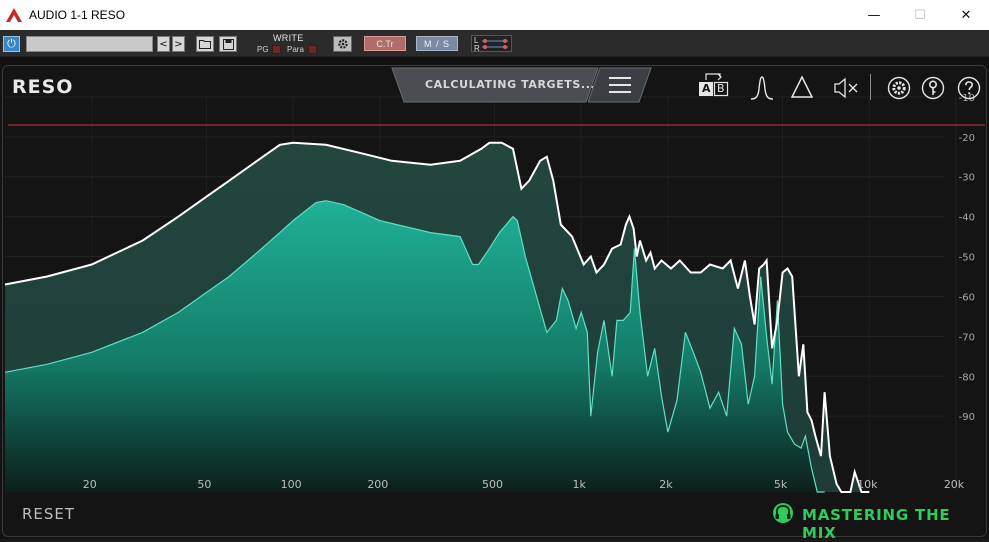 Image resolution: width=989 pixels, height=542 pixels. What do you see at coordinates (846, 88) in the screenshot?
I see `speaker-mute-icon` at bounding box center [846, 88].